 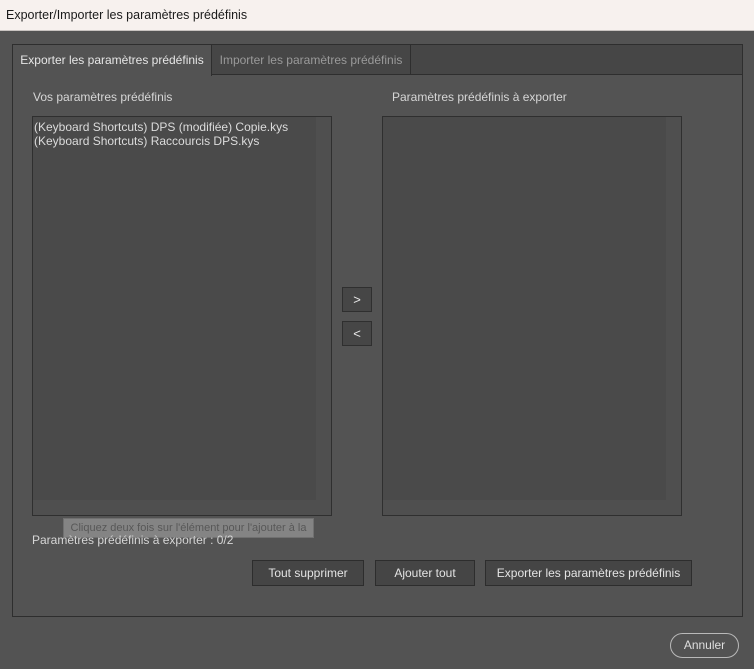 I want to click on right-list-heading: Paramètres prédéfinis à exporter, so click(x=479, y=97).